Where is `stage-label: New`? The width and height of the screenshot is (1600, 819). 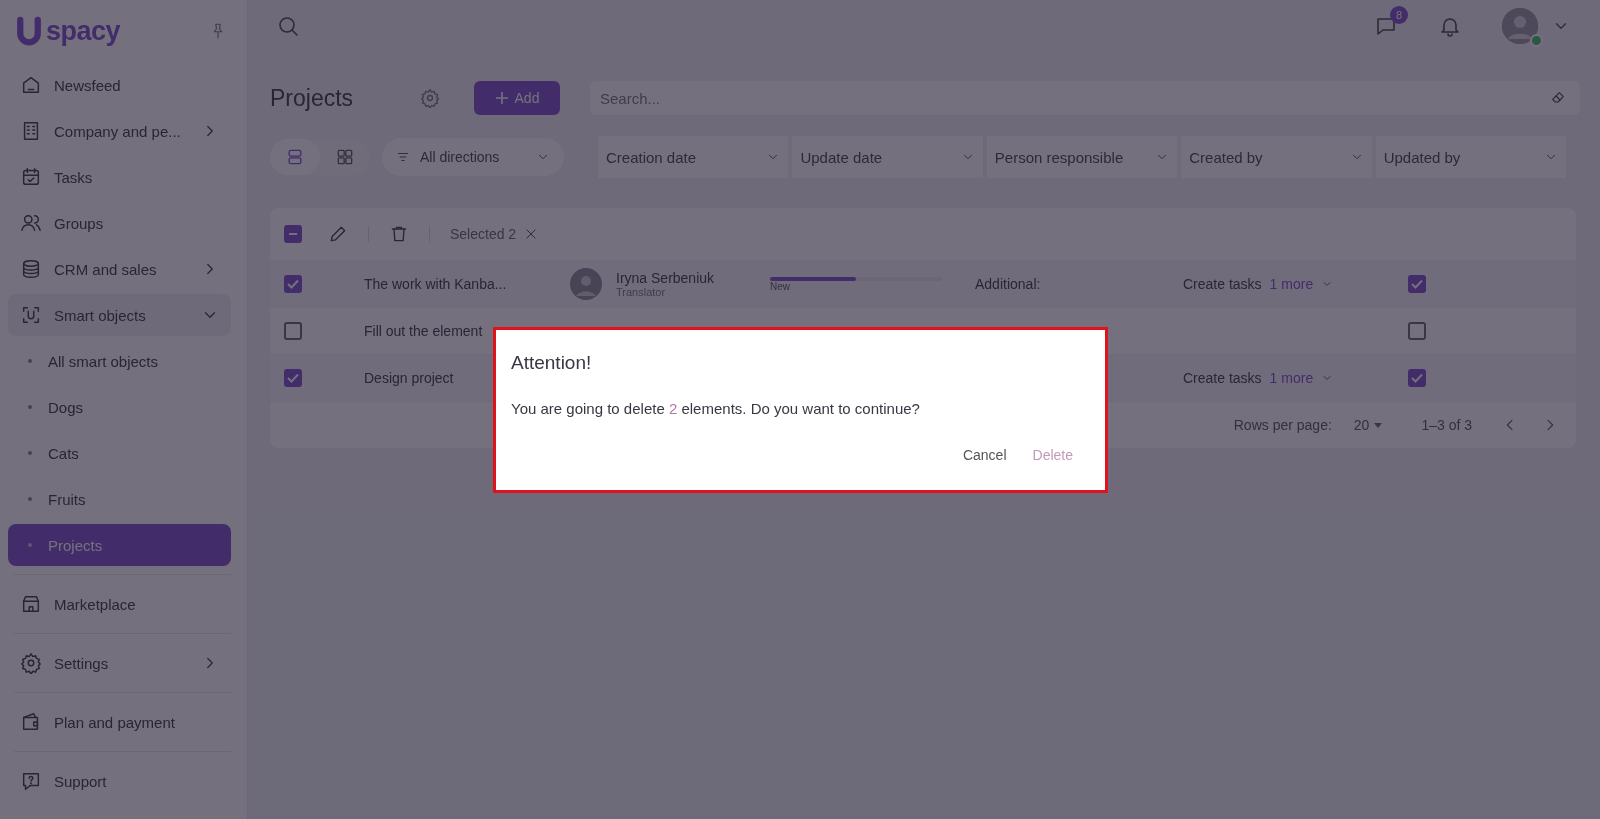
stage-label: New is located at coordinates (780, 286).